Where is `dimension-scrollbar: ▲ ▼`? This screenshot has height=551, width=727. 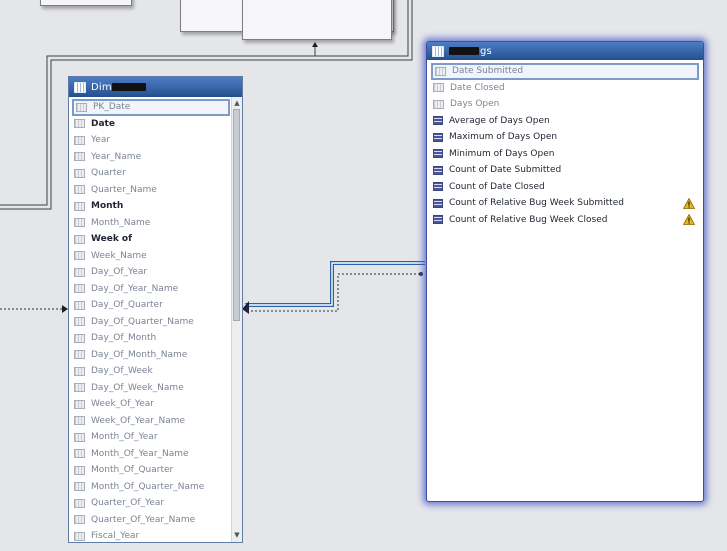 dimension-scrollbar: ▲ ▼ is located at coordinates (236, 319).